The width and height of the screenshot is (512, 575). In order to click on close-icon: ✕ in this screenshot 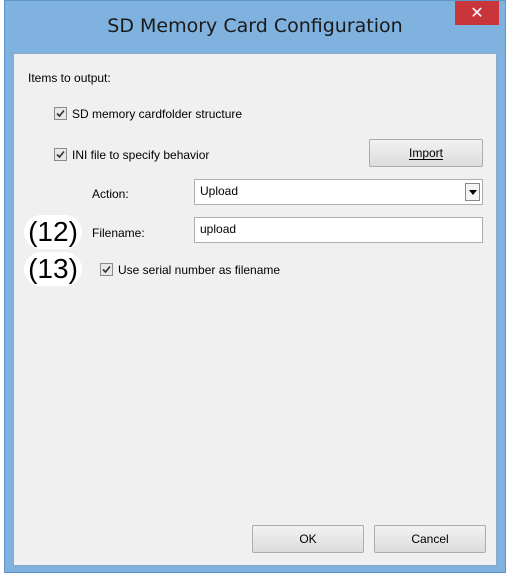, I will do `click(477, 12)`.